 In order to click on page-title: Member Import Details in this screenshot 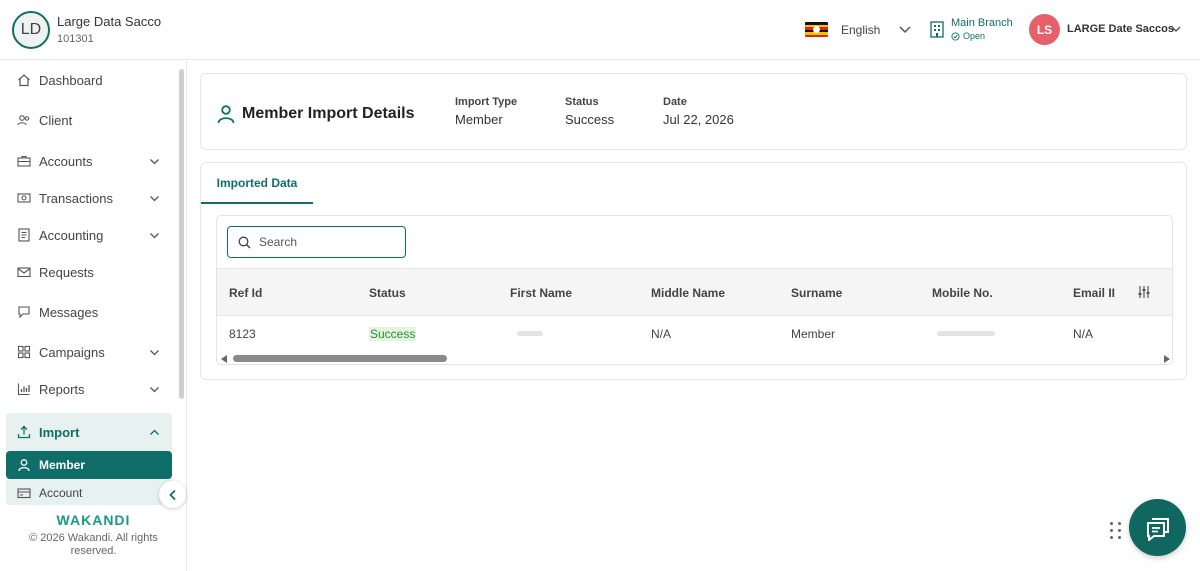, I will do `click(328, 113)`.